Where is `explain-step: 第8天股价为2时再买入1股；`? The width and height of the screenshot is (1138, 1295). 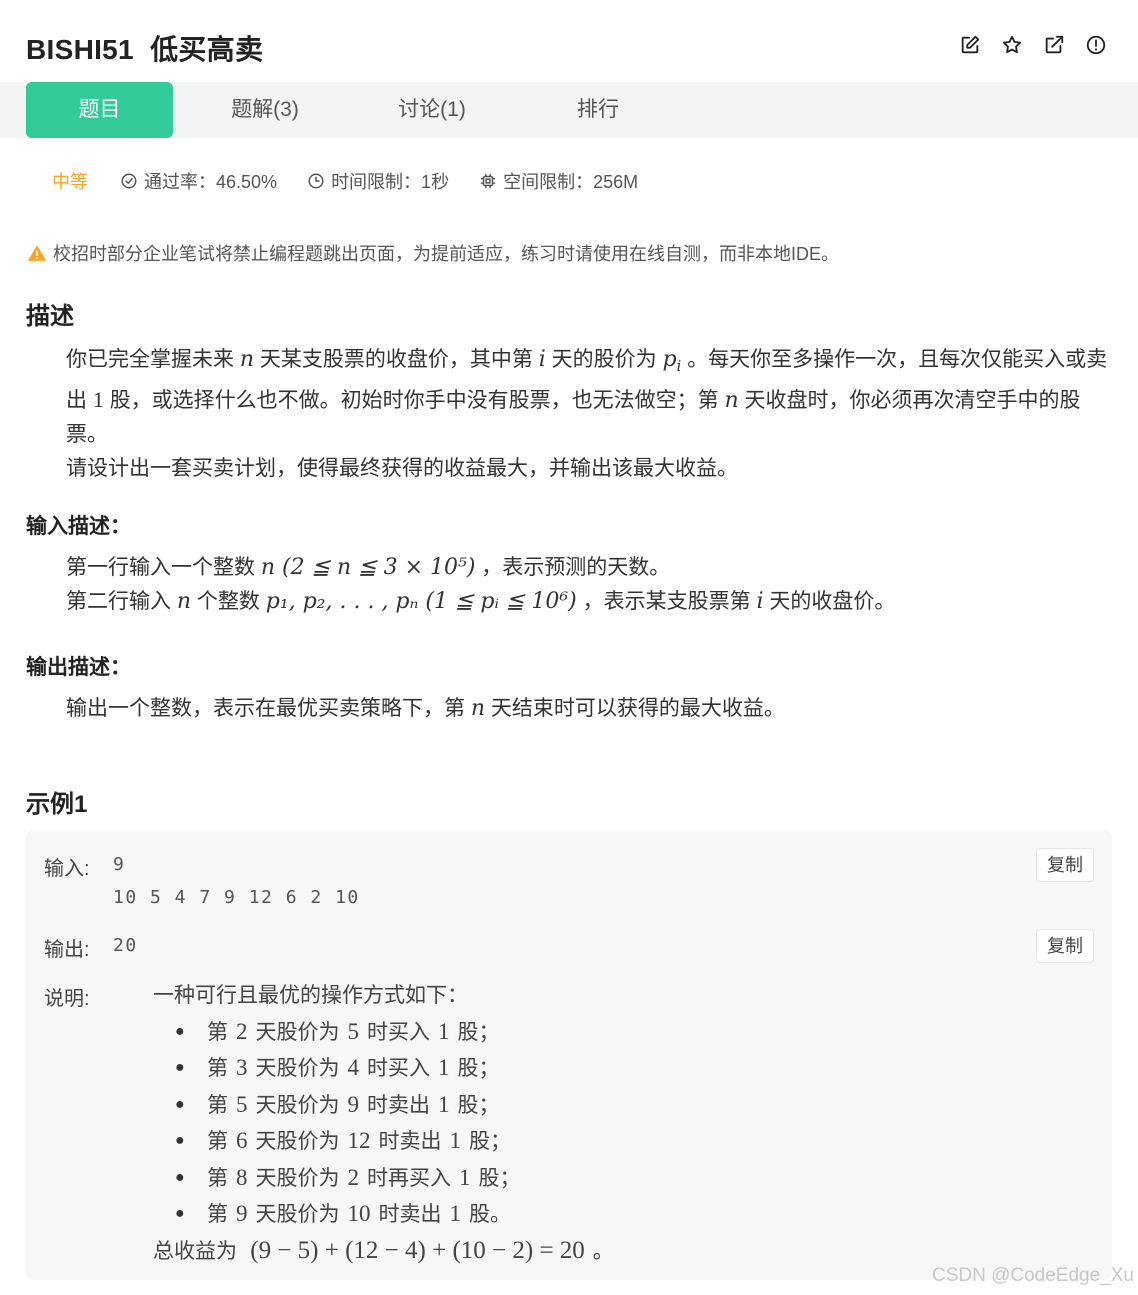 explain-step: 第8天股价为2时再买入1股； is located at coordinates (394, 1178).